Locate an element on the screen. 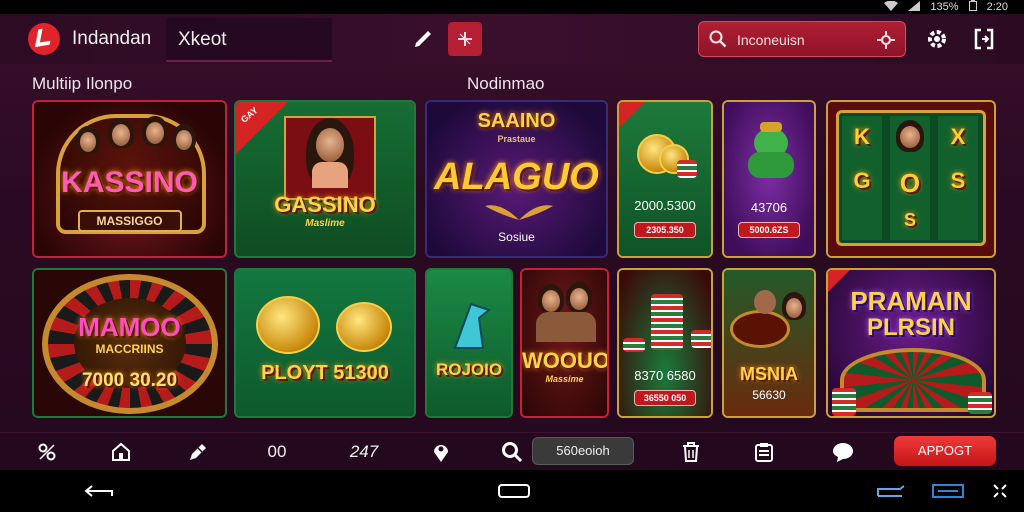  signal-icon is located at coordinates (914, 7).